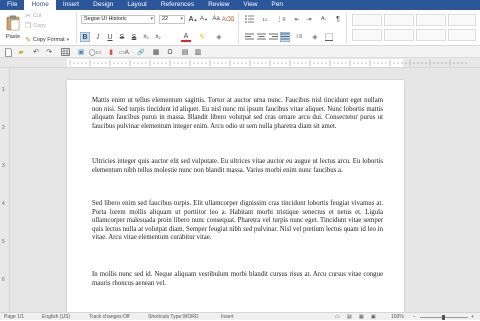 This screenshot has height=321, width=480. Describe the element at coordinates (273, 37) in the screenshot. I see `align-right-icon` at that location.